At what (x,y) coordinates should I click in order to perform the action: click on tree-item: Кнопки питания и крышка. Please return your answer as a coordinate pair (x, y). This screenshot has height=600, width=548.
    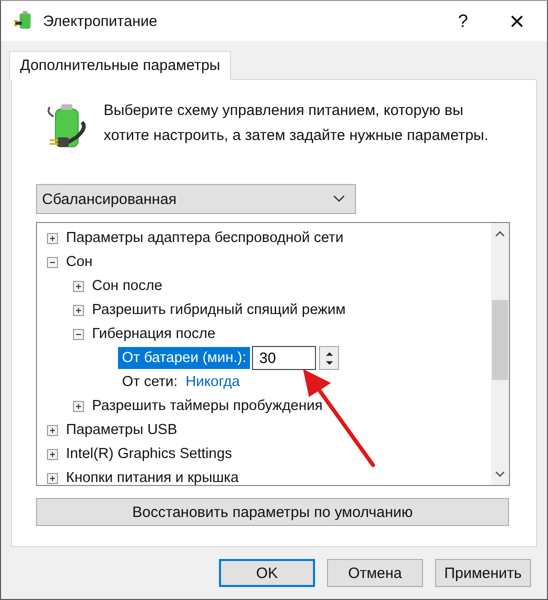
    Looking at the image, I should click on (152, 477).